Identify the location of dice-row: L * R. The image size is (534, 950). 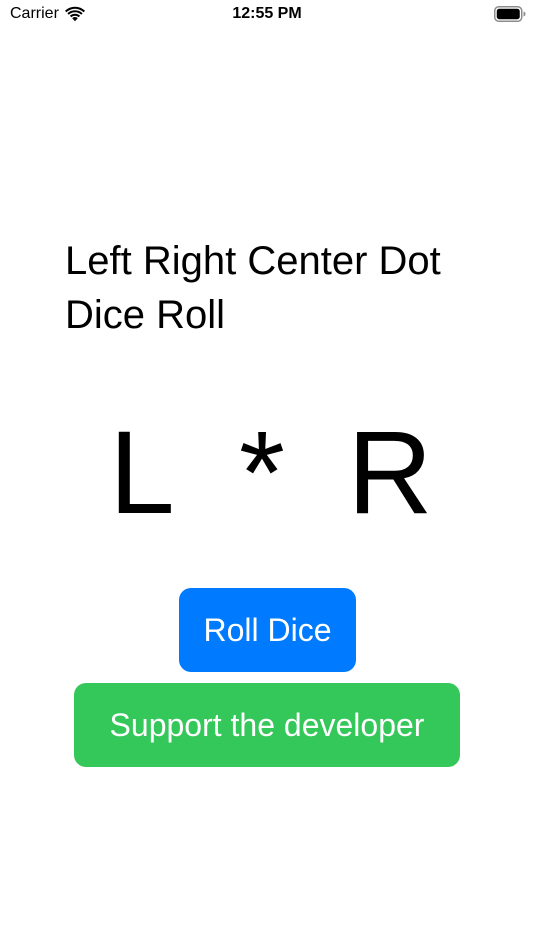
(267, 473).